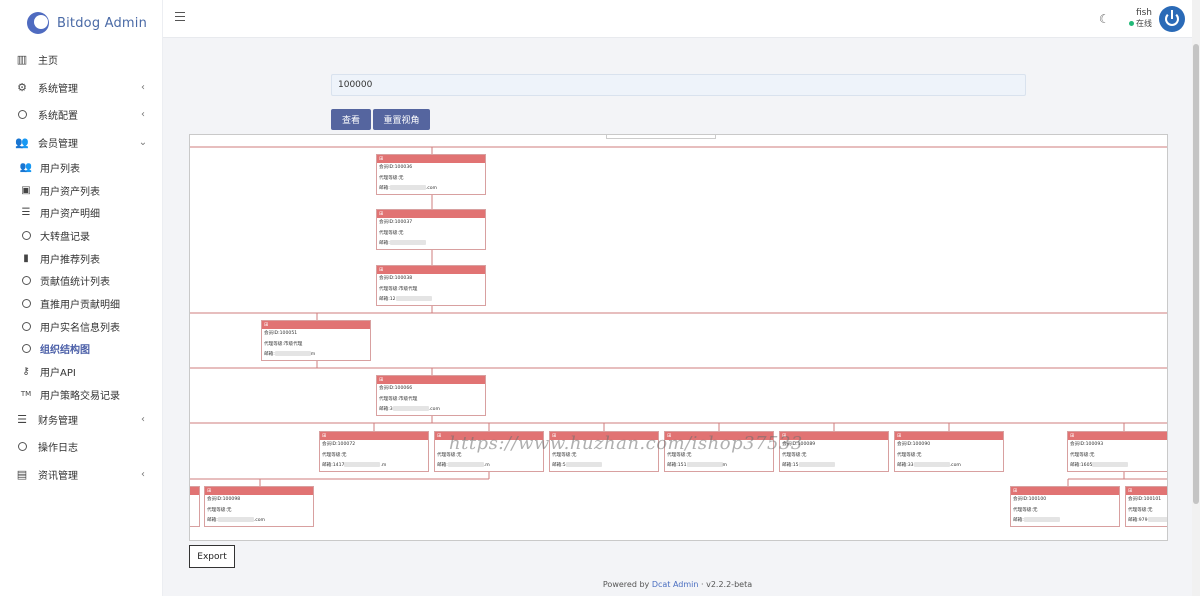 The width and height of the screenshot is (1200, 596). Describe the element at coordinates (81, 475) in the screenshot. I see `sidebar-item-17: ▤ 资讯管理 ‹` at that location.